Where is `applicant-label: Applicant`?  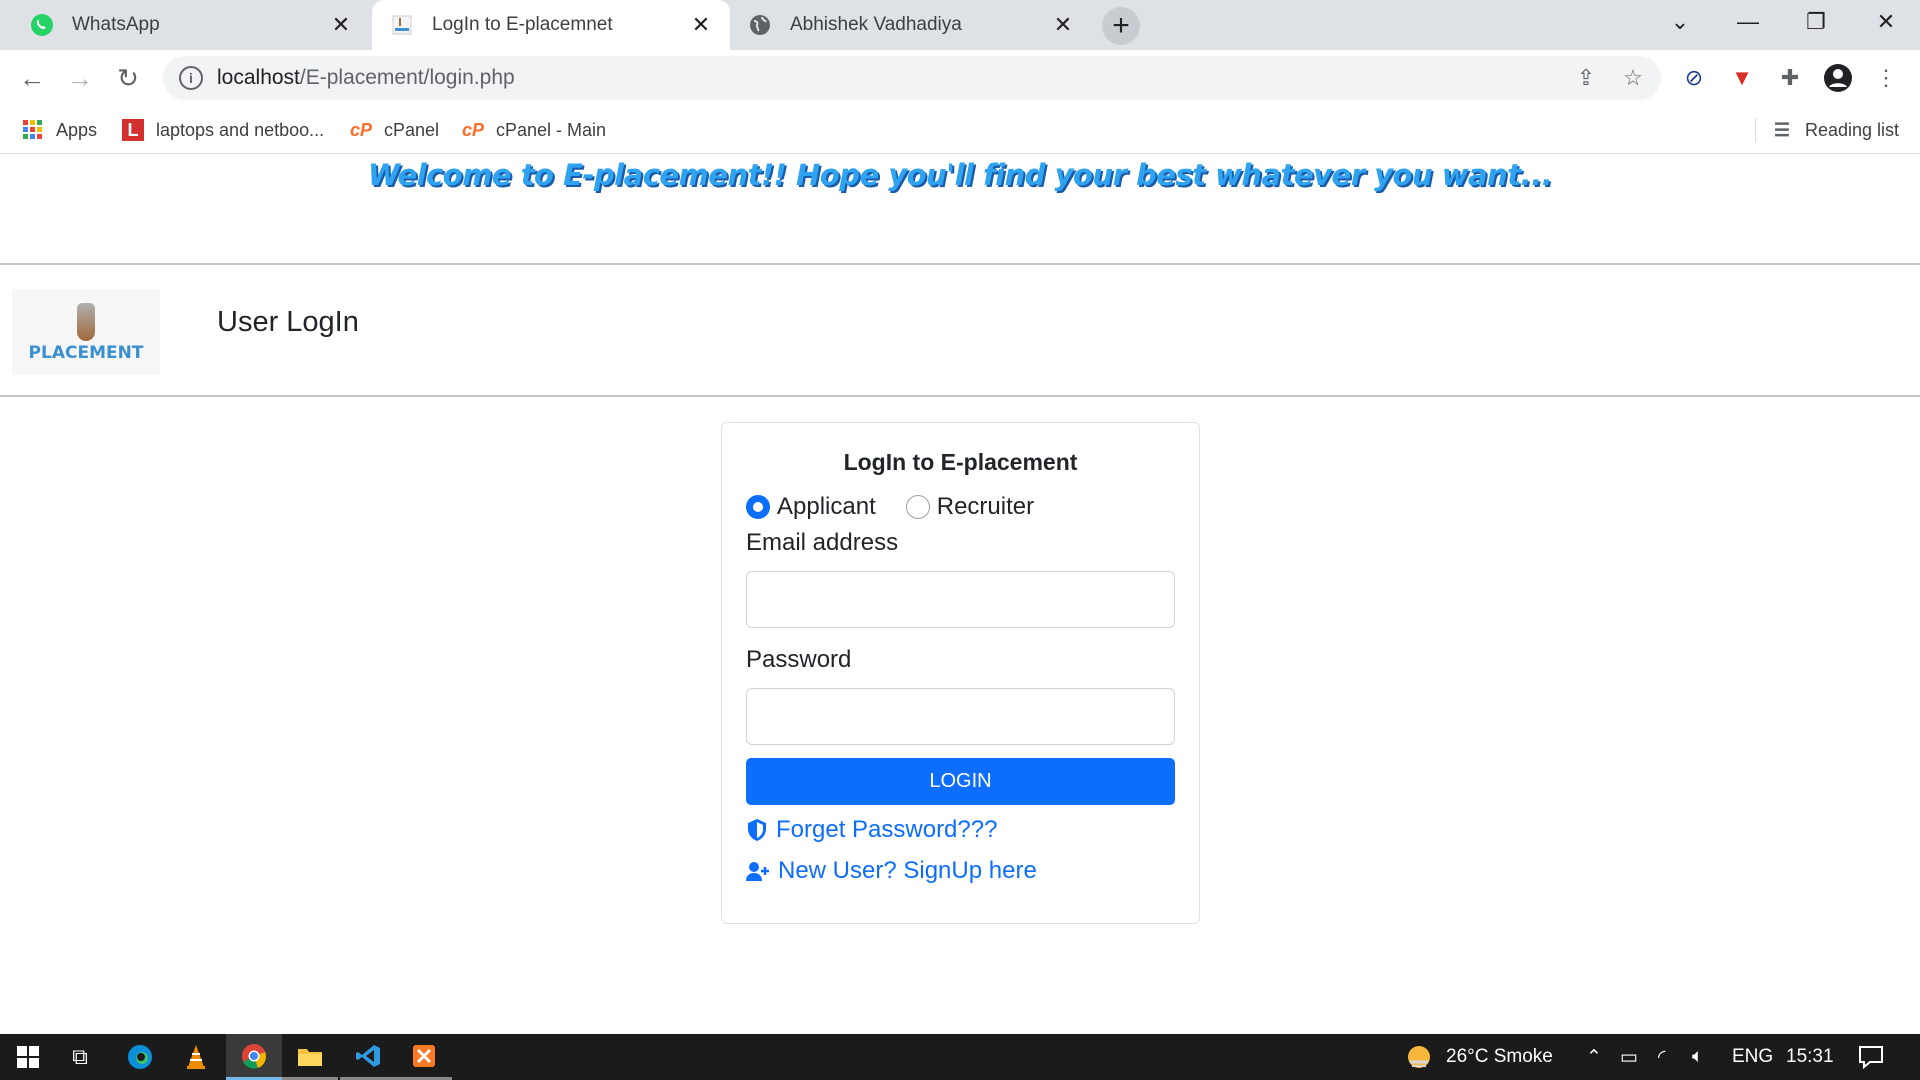
applicant-label: Applicant is located at coordinates (826, 507).